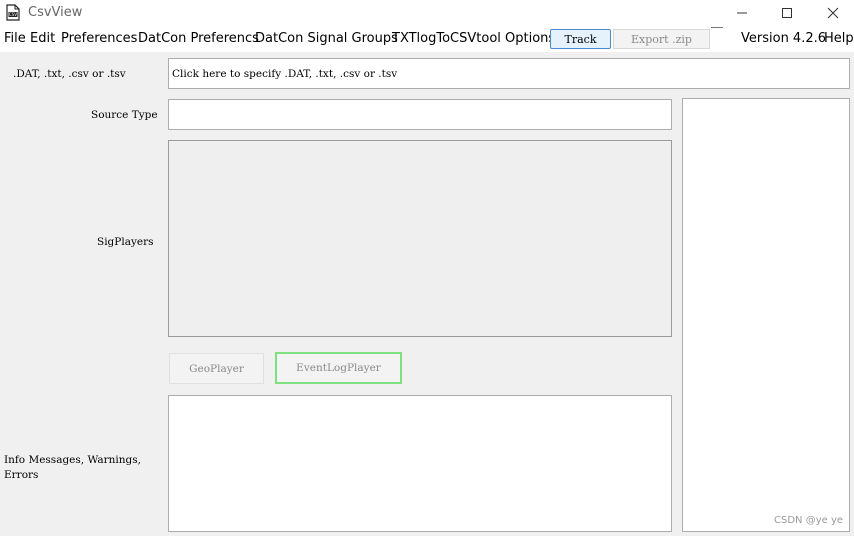 The height and width of the screenshot is (536, 854). I want to click on menu-txtlog-options: TXTlogToCSVtool Options, so click(473, 38).